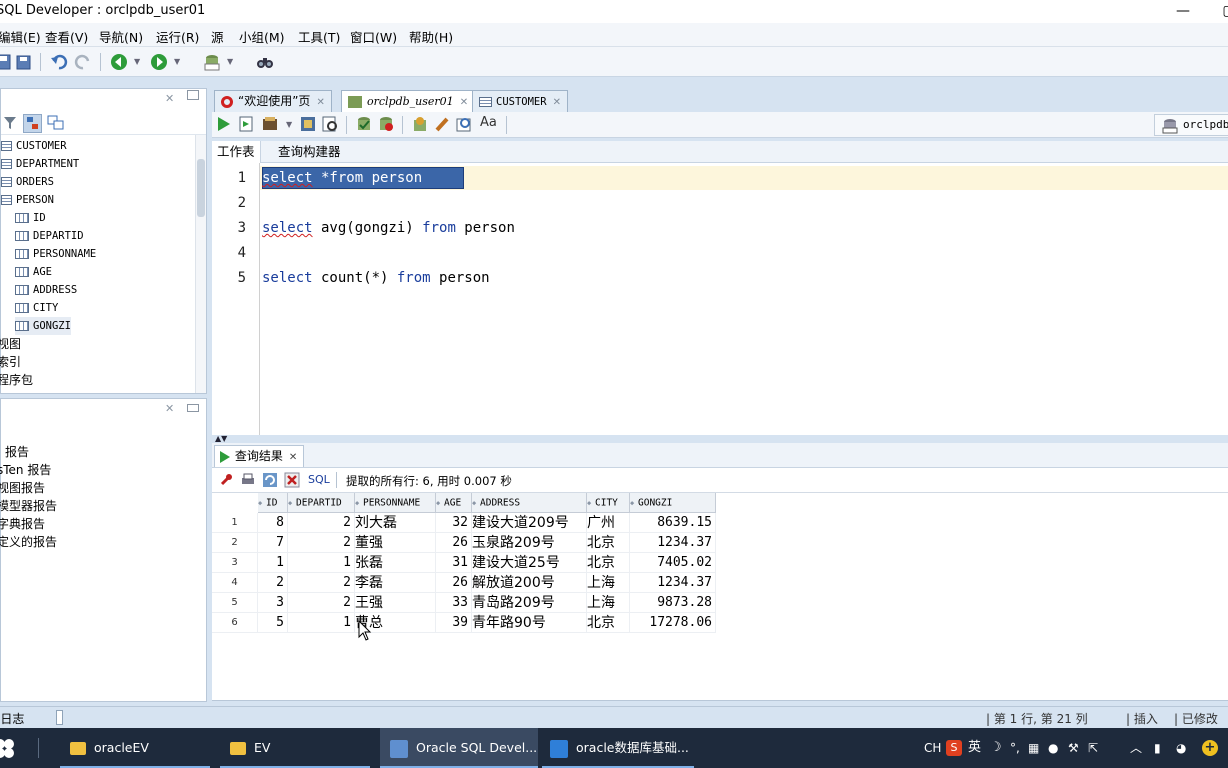 The height and width of the screenshot is (768, 1228). Describe the element at coordinates (83, 62) in the screenshot. I see `redo-icon` at that location.